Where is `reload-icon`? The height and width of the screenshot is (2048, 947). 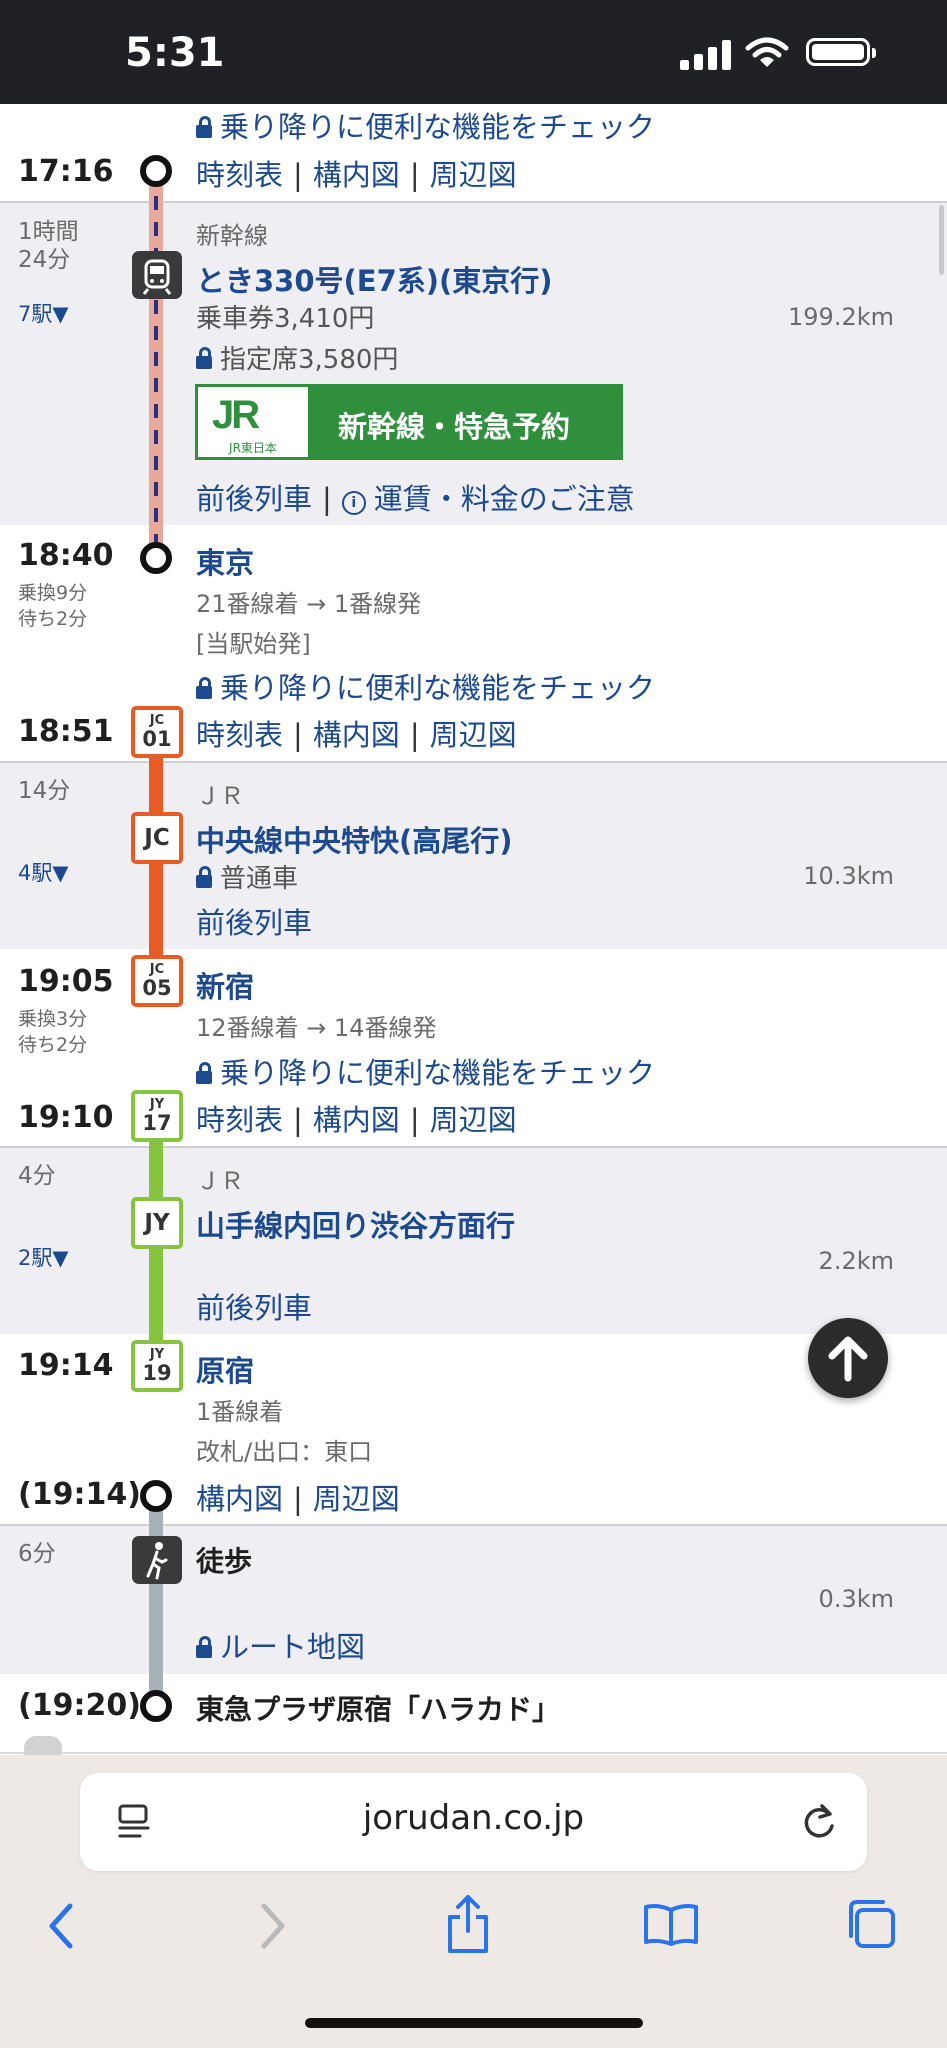
reload-icon is located at coordinates (818, 1822).